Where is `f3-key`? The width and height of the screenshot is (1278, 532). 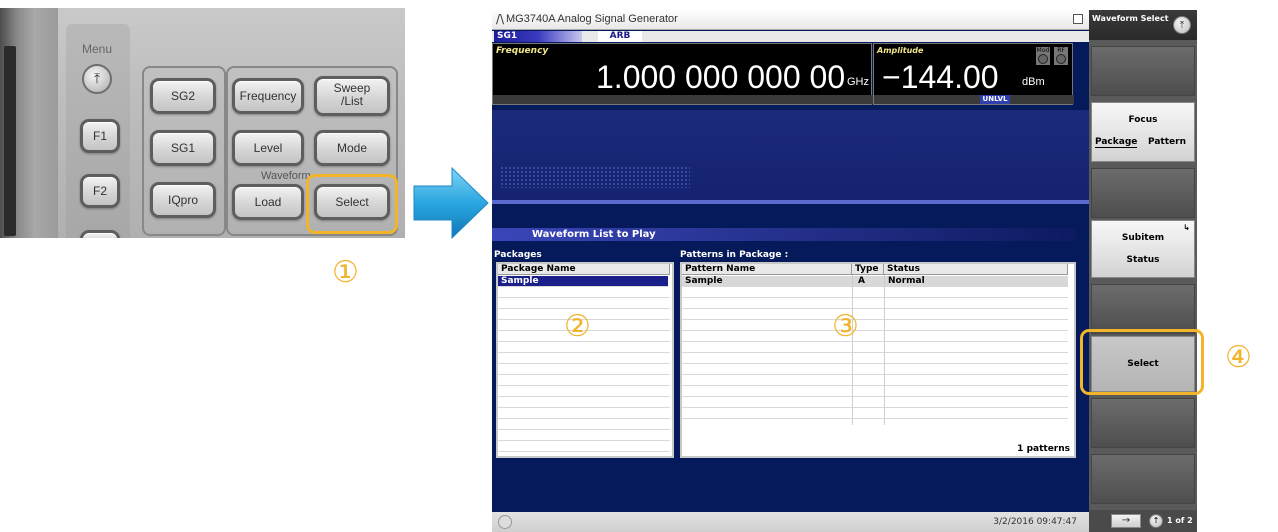
f3-key is located at coordinates (100, 234).